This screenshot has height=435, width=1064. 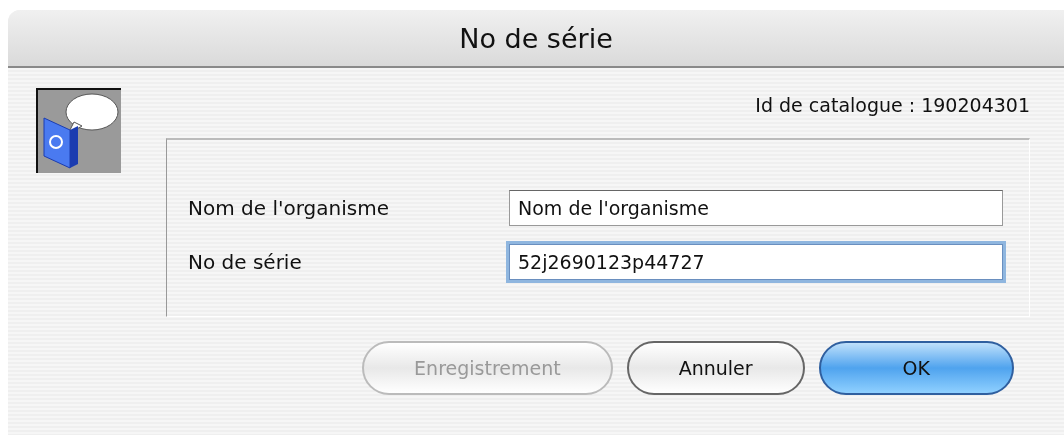 I want to click on app-icon, so click(x=78, y=130).